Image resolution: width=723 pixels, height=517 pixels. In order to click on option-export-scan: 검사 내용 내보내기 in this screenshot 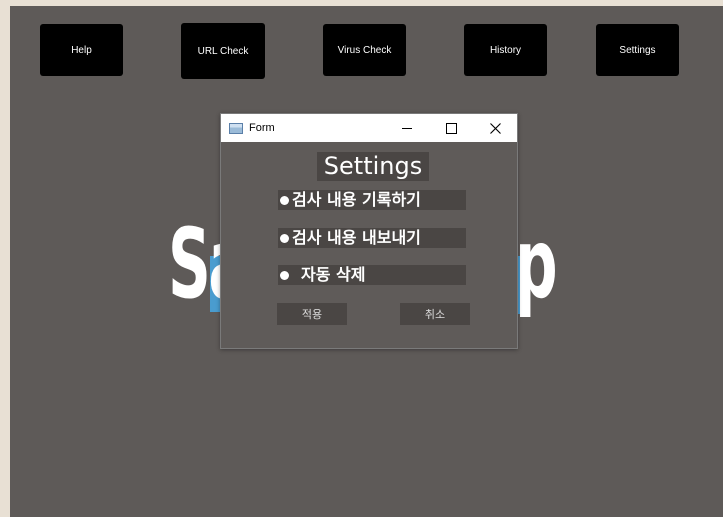, I will do `click(372, 238)`.